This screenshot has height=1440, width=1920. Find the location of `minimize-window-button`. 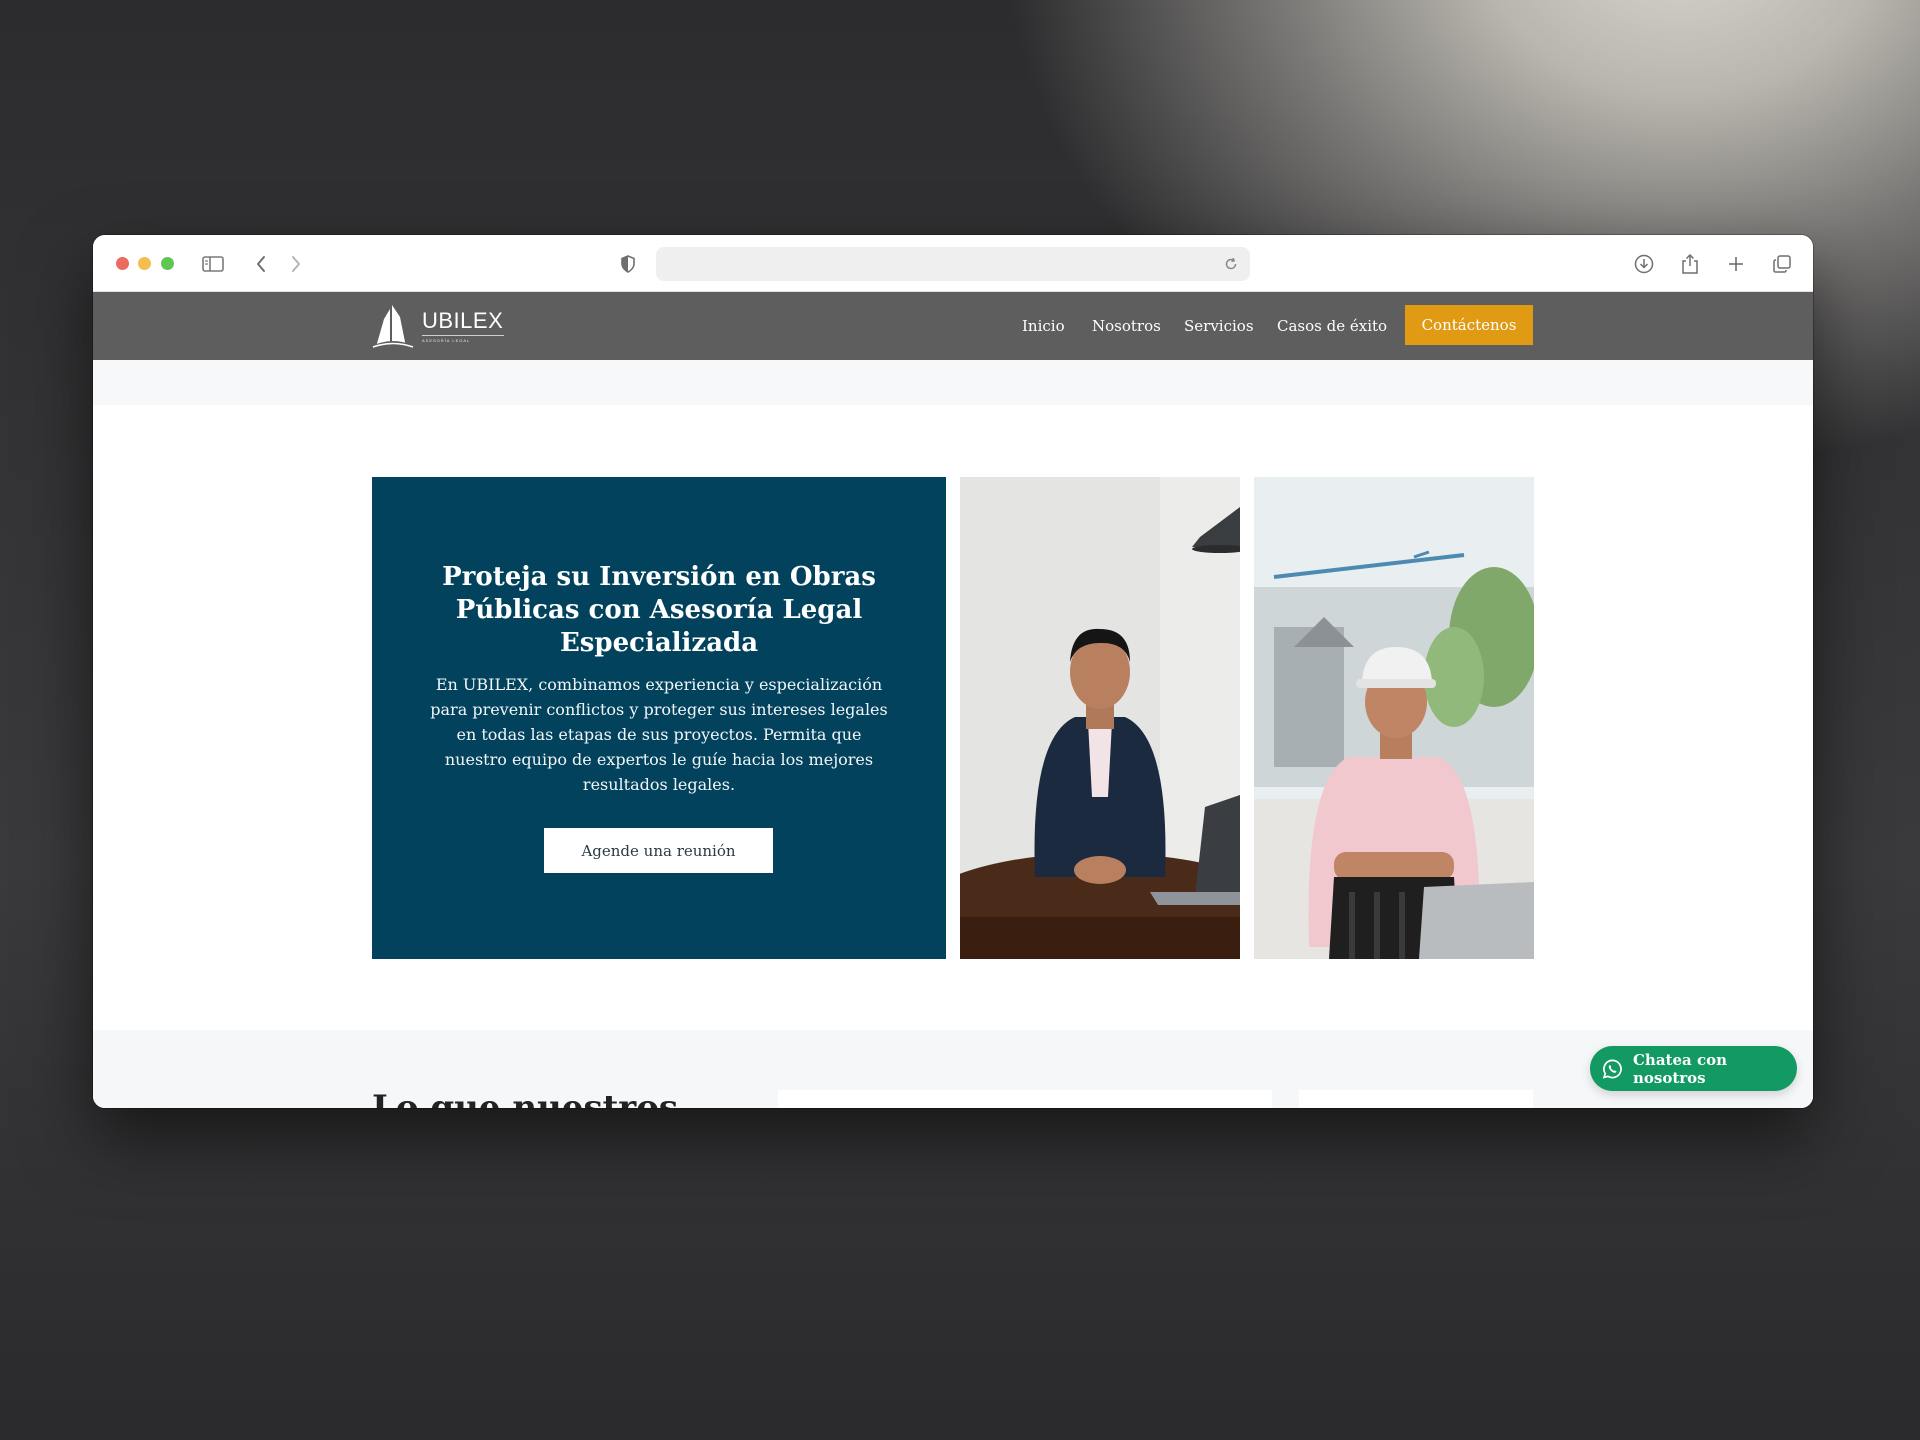

minimize-window-button is located at coordinates (144, 263).